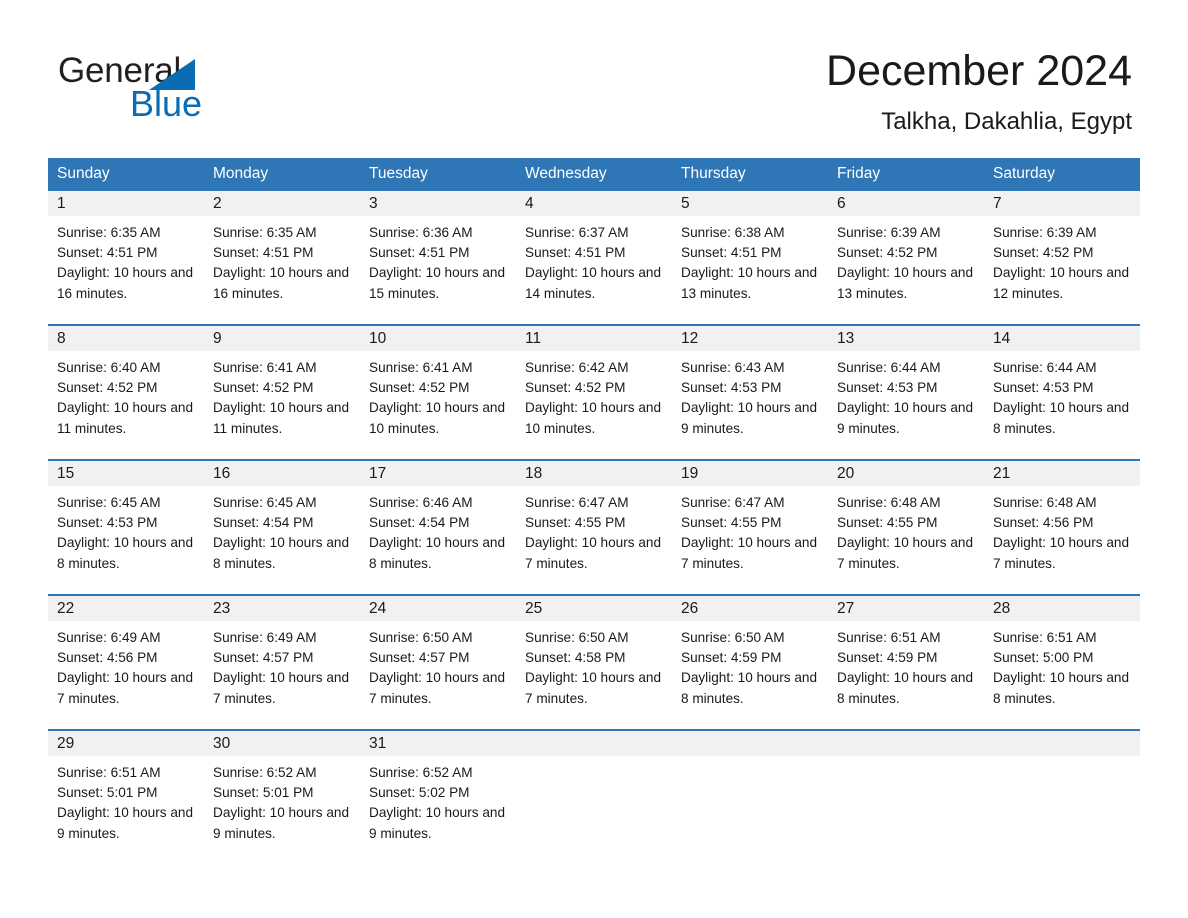 The height and width of the screenshot is (918, 1188). Describe the element at coordinates (594, 608) in the screenshot. I see `day-number-band: 25` at that location.